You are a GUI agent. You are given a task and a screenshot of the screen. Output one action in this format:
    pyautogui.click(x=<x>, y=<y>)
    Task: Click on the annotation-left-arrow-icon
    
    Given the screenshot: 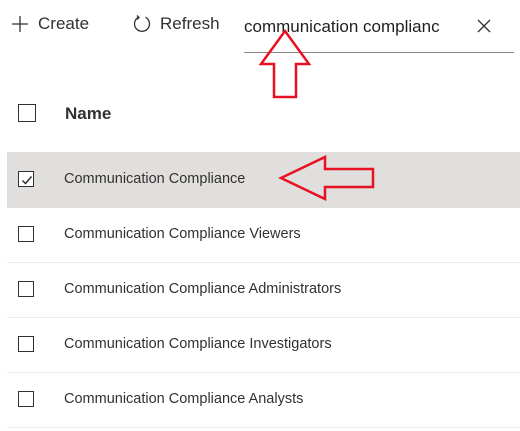 What is the action you would take?
    pyautogui.click(x=326, y=178)
    